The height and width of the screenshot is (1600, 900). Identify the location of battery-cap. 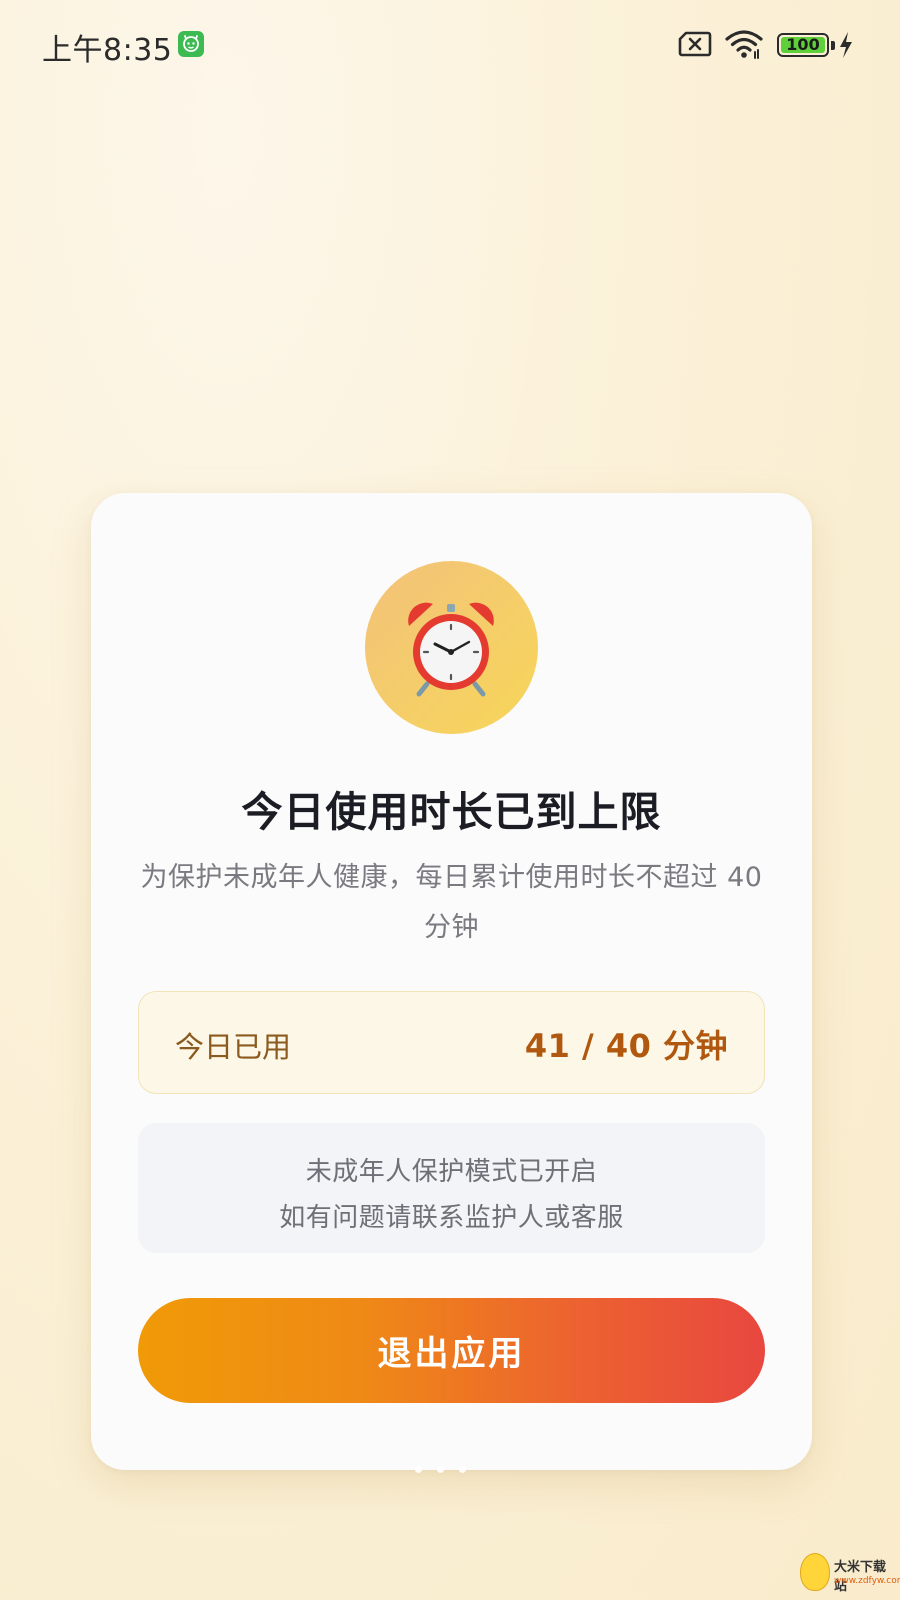
(833, 45).